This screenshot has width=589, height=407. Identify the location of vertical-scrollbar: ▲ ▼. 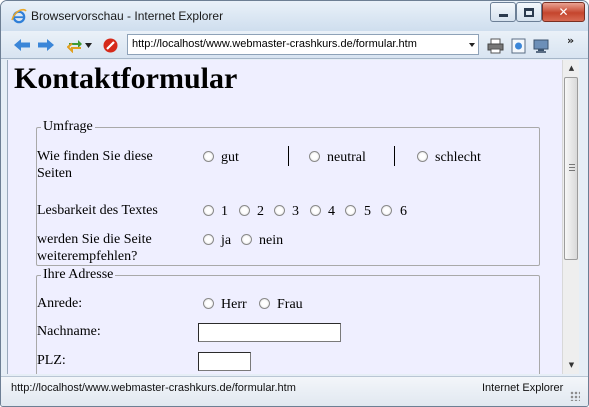
(570, 217).